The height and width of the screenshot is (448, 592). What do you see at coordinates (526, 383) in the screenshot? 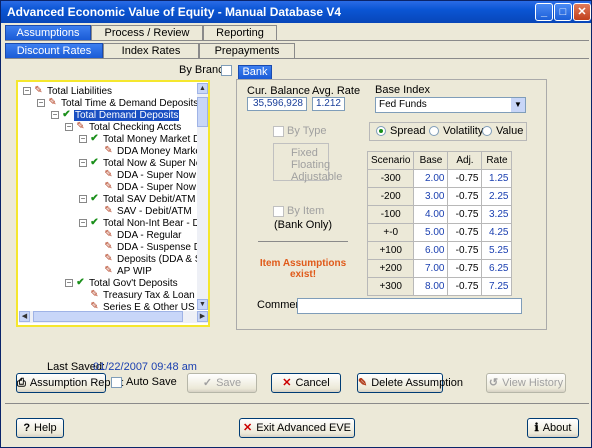
I see `view-history-button: ↺ View History` at bounding box center [526, 383].